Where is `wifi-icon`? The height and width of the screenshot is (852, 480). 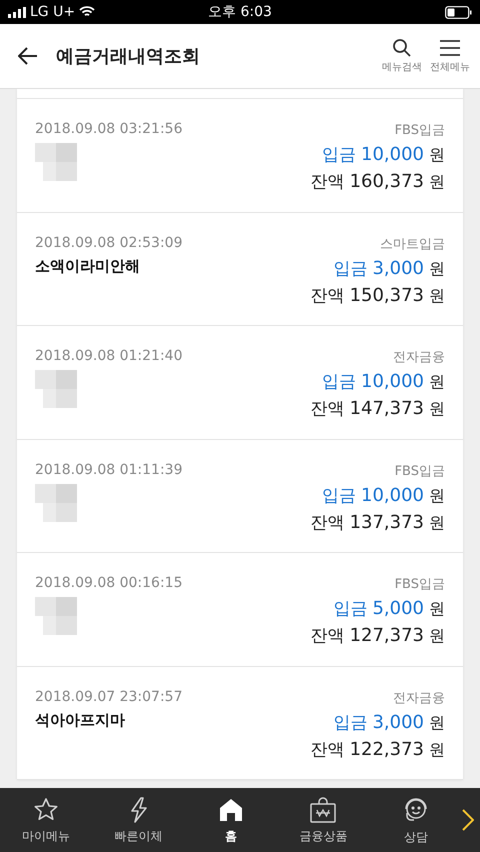 wifi-icon is located at coordinates (87, 12).